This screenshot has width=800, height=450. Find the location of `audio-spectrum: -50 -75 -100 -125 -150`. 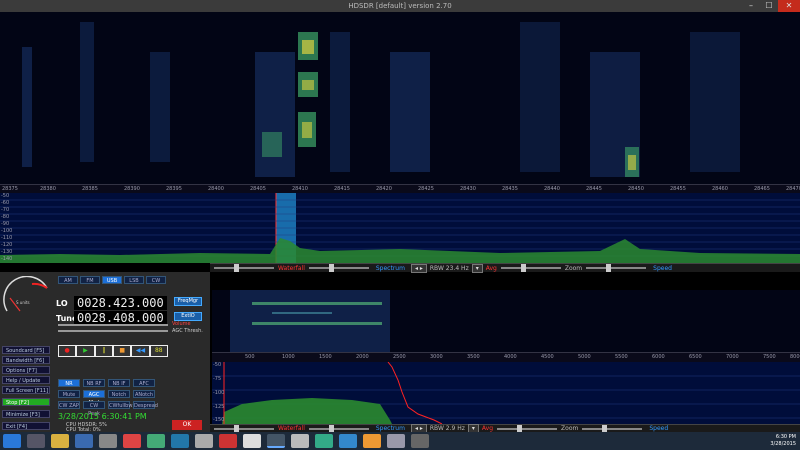

audio-spectrum: -50 -75 -100 -125 -150 is located at coordinates (506, 393).